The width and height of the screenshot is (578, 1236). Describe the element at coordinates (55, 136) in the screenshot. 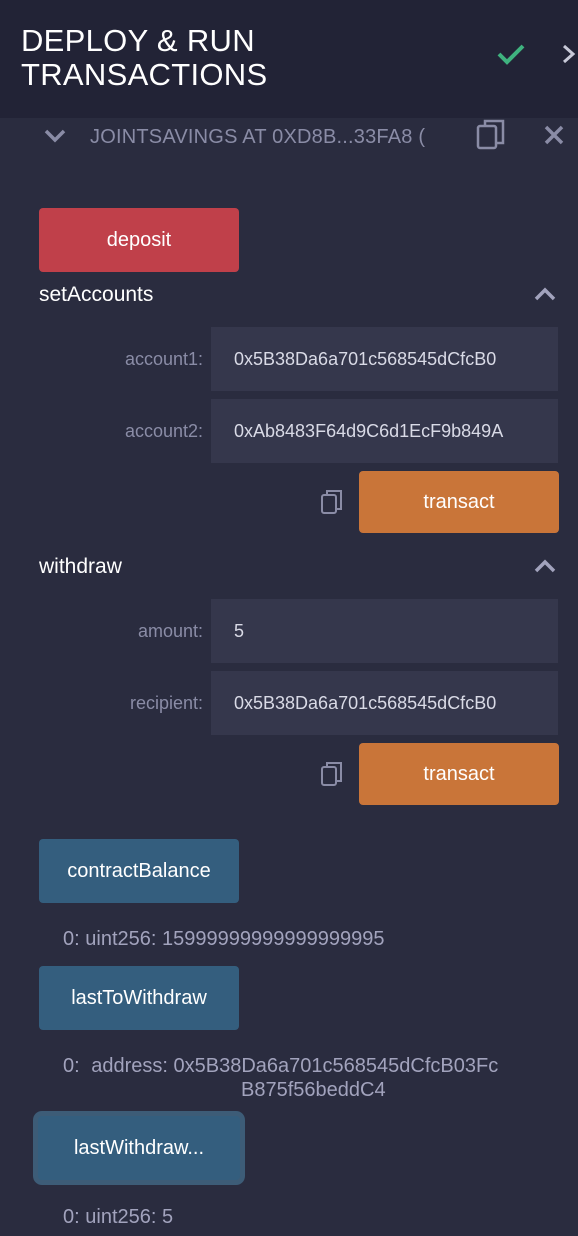

I see `chevron-down-icon` at that location.